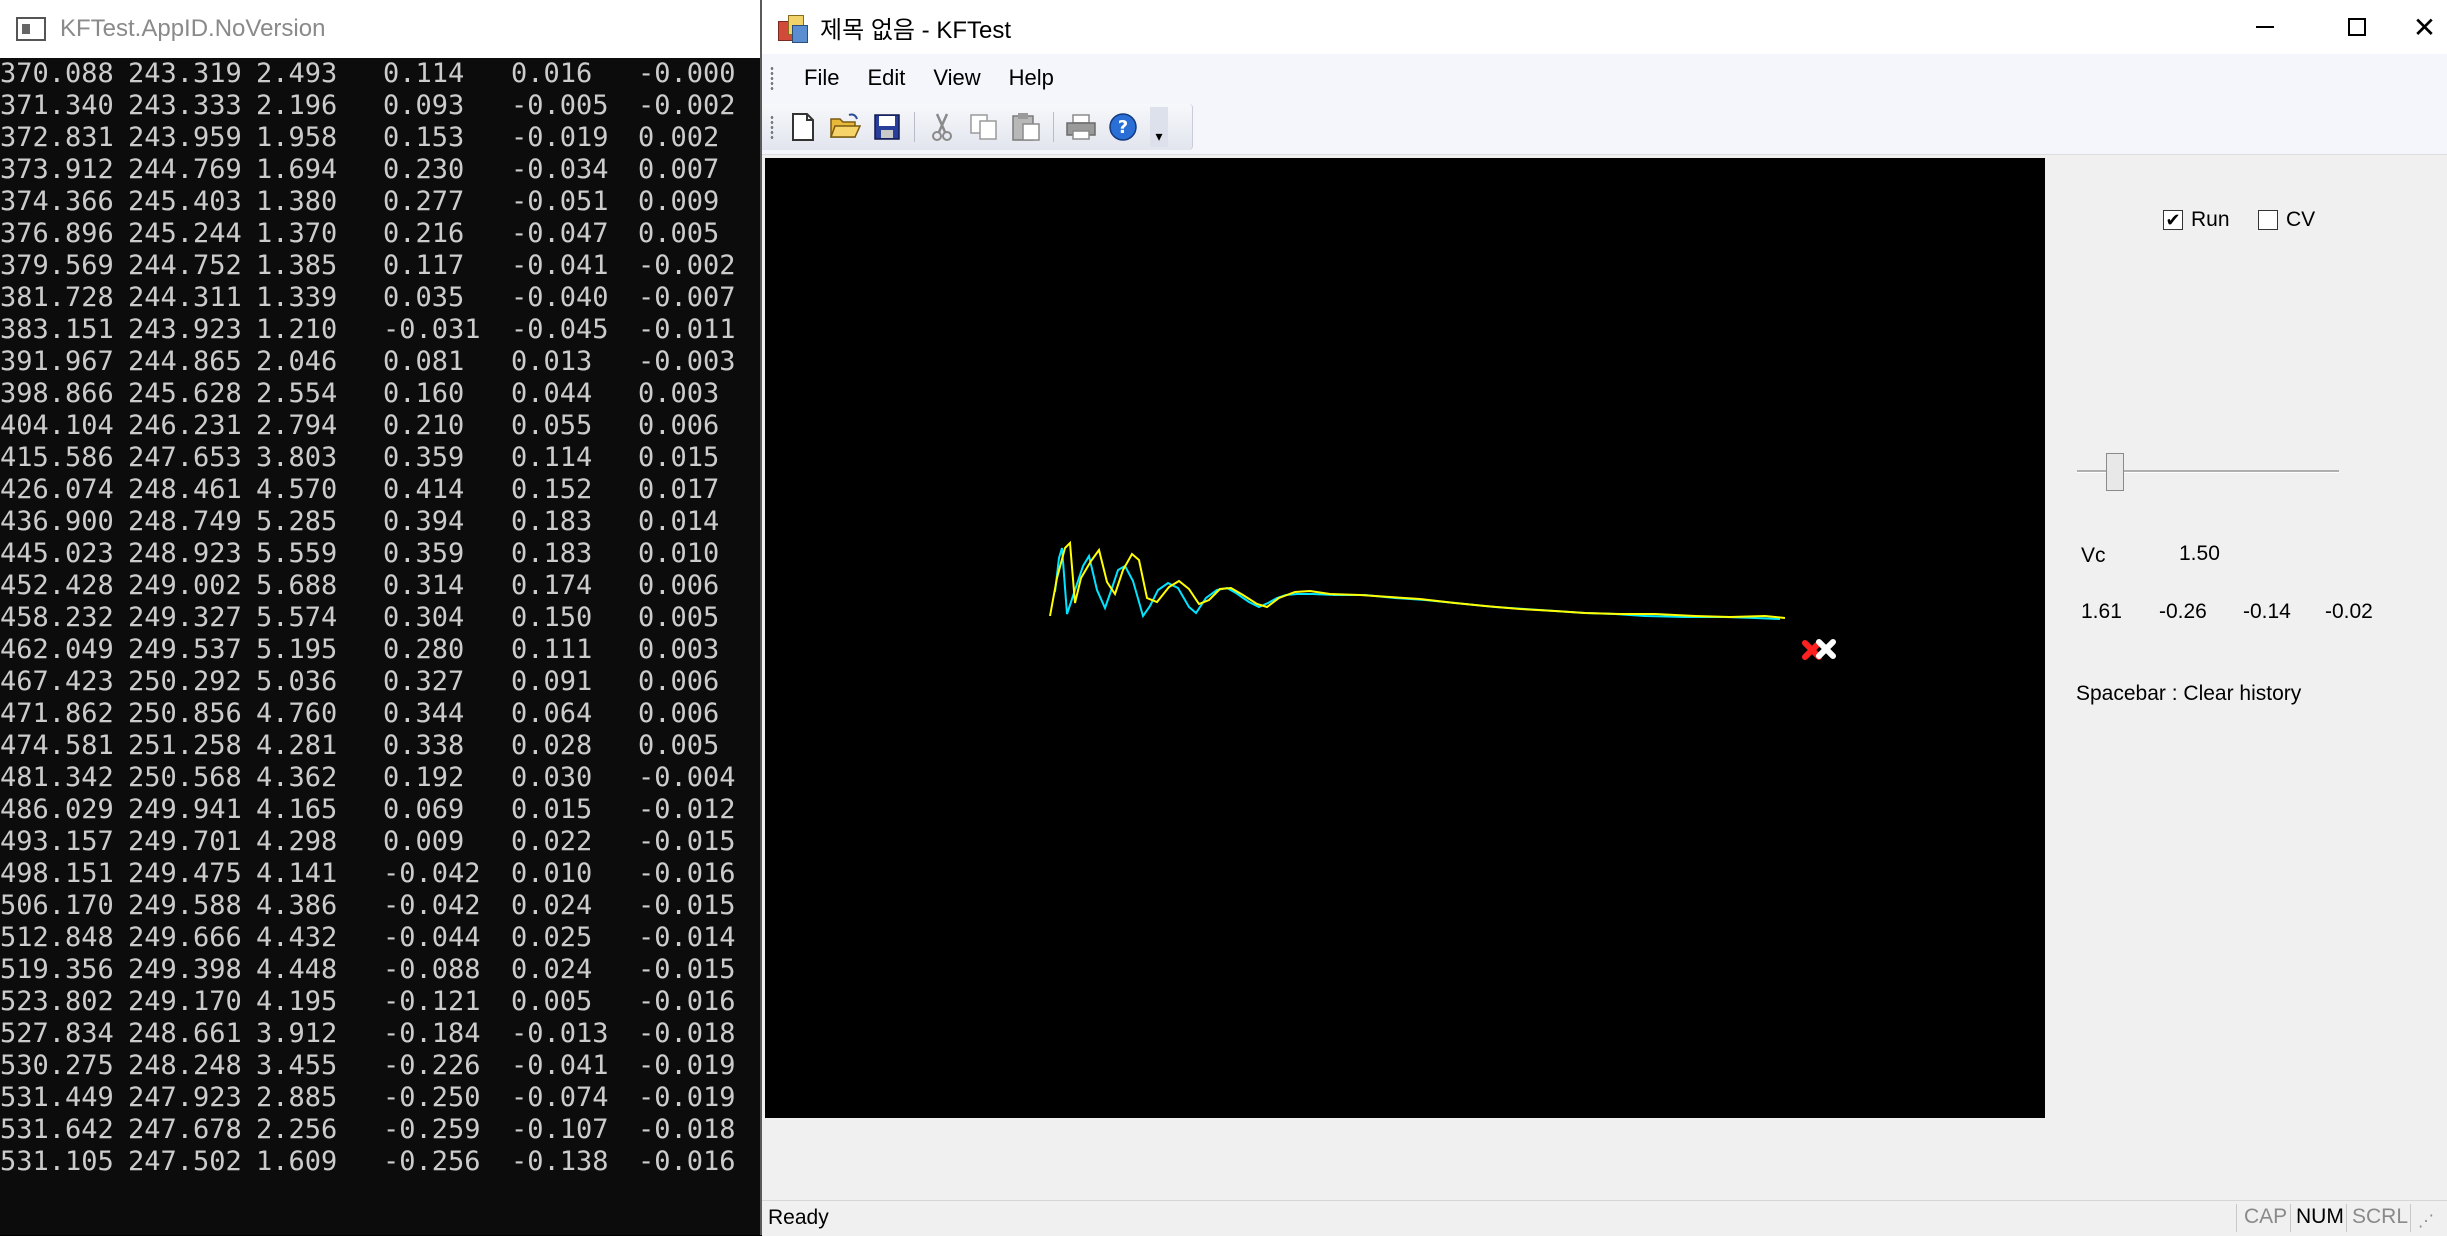  Describe the element at coordinates (772, 78) in the screenshot. I see `menu-grip-icon` at that location.